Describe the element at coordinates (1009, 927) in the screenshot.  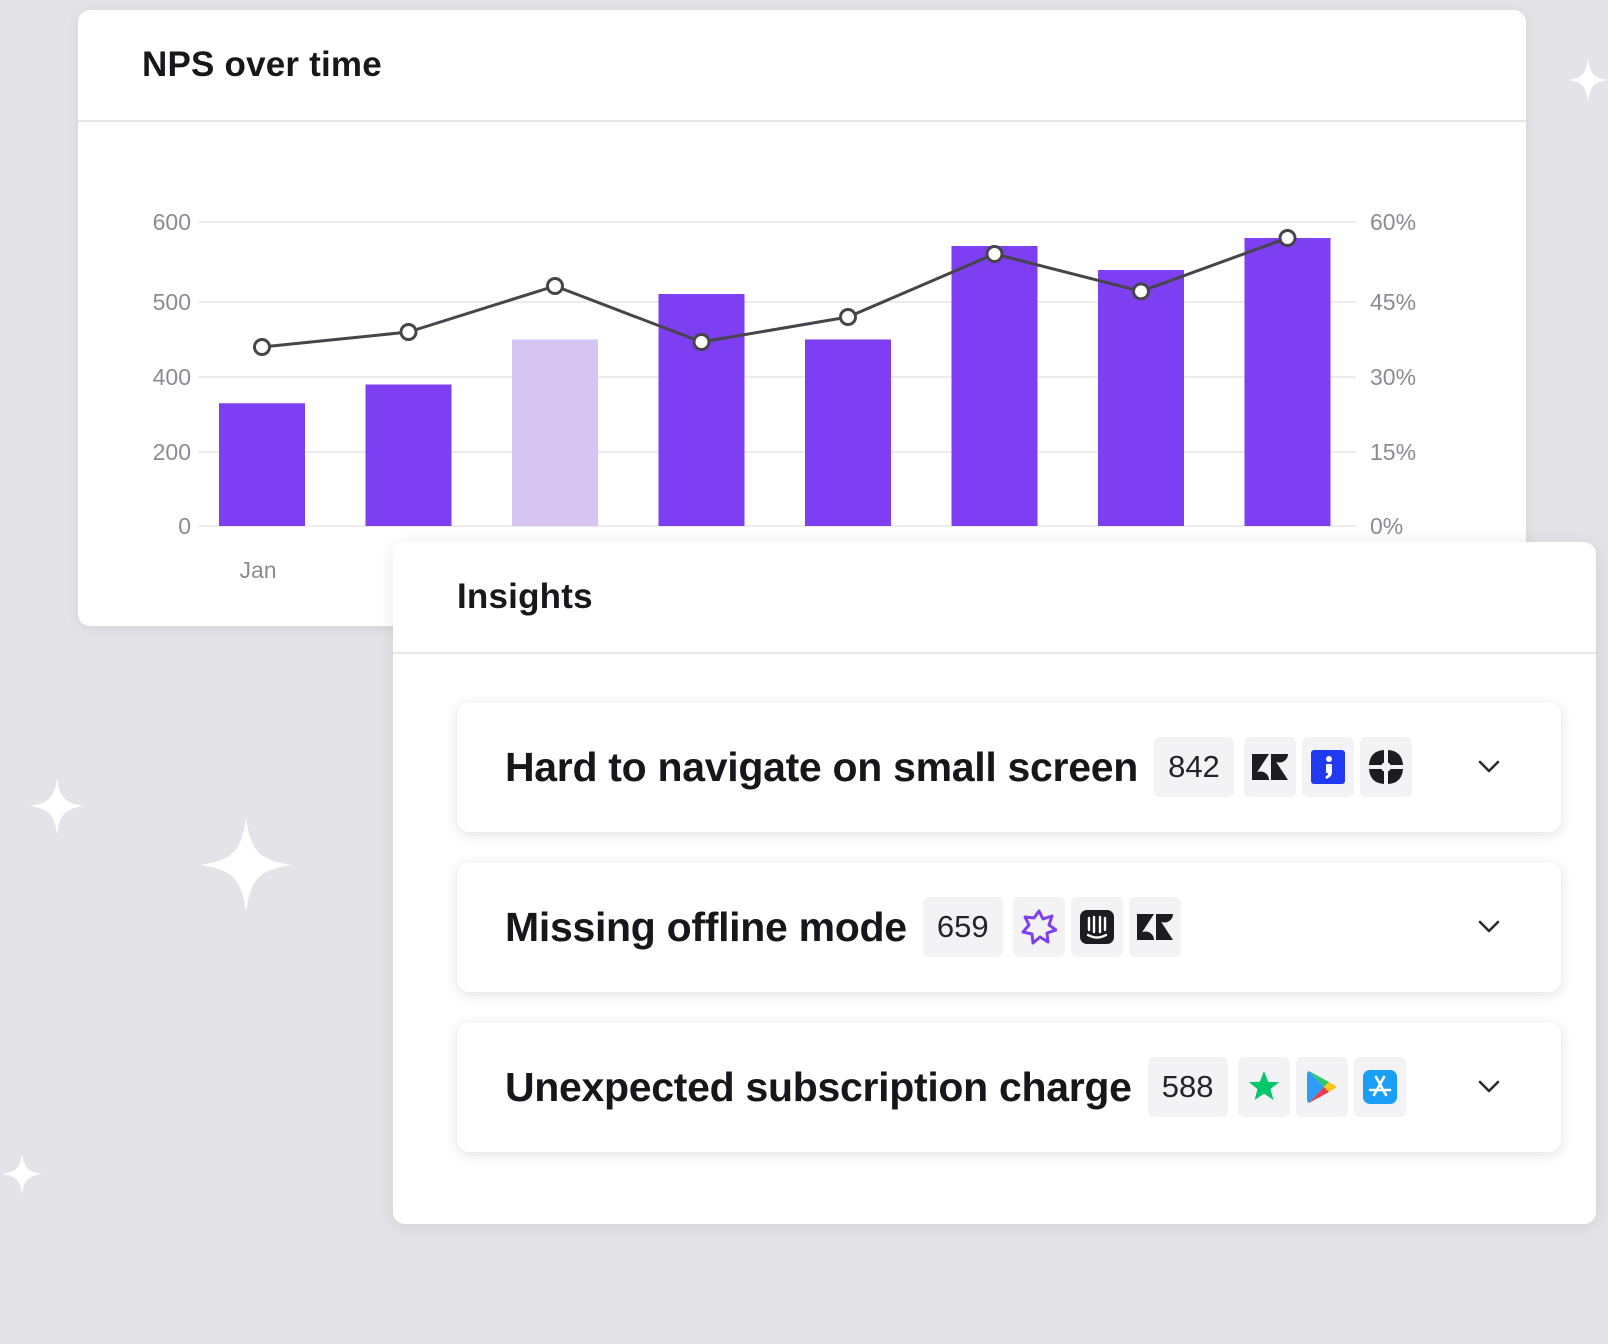
I see `insight-row: Missing offline mode 659` at that location.